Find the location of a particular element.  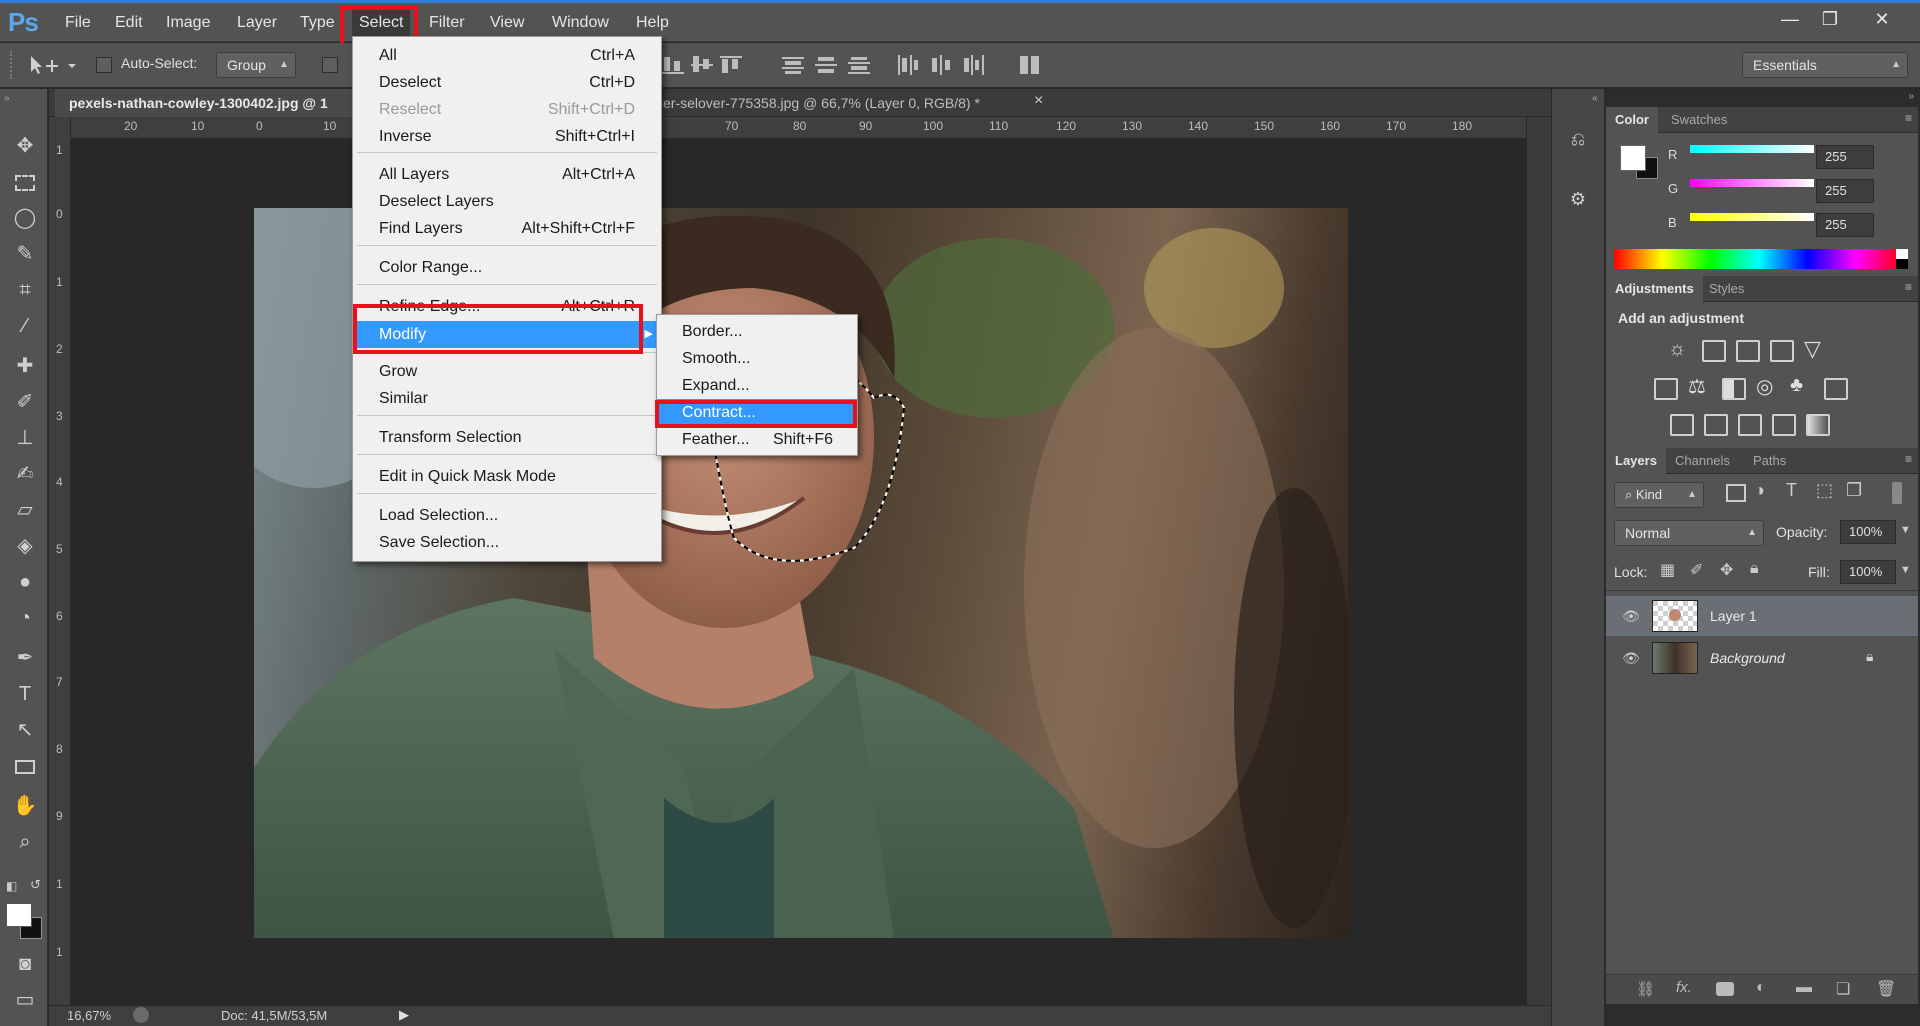

new-group-icon: ▬ is located at coordinates (1804, 988).